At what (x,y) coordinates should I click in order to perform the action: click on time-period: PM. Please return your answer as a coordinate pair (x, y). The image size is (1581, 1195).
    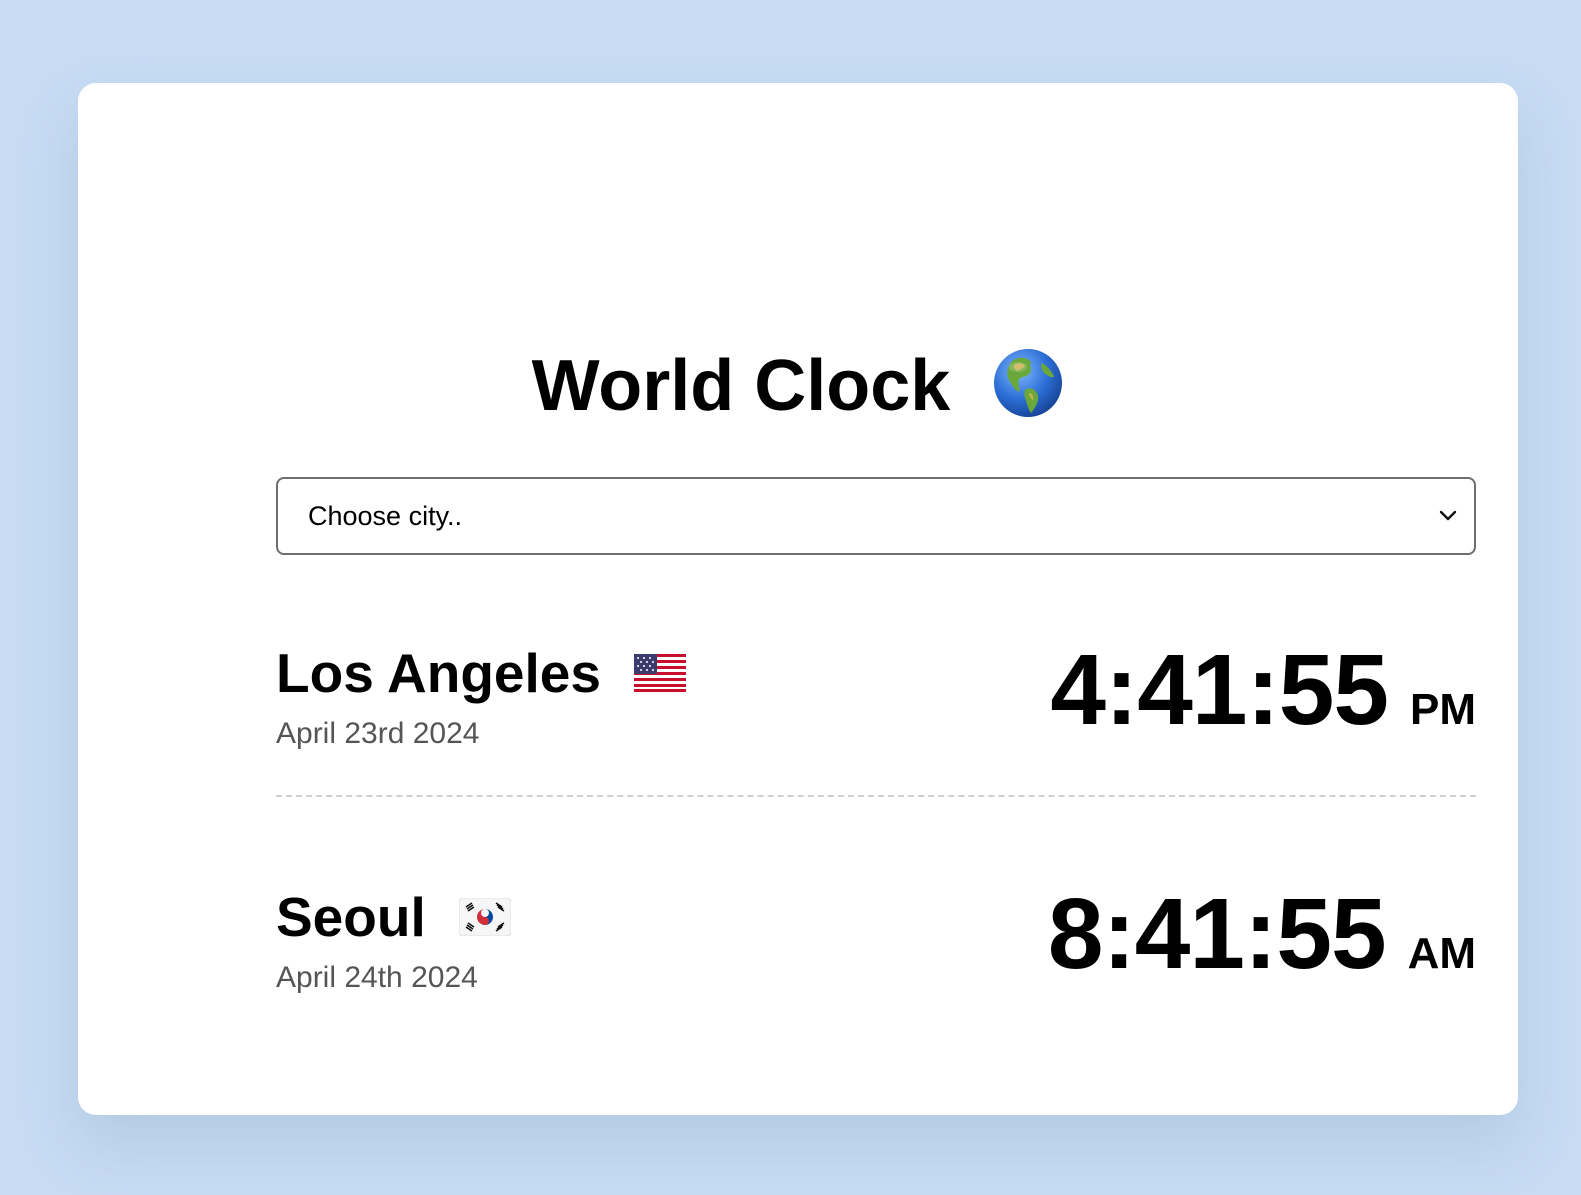
    Looking at the image, I should click on (1443, 709).